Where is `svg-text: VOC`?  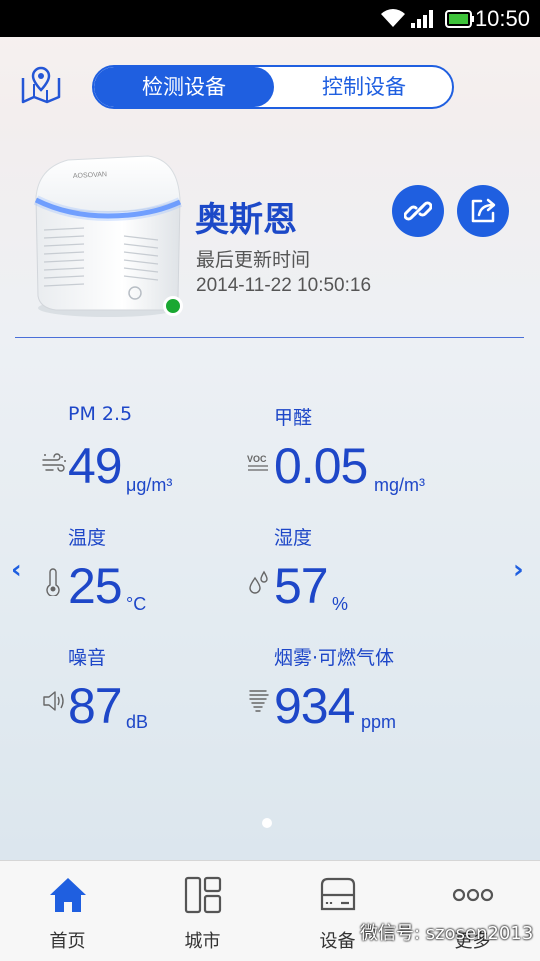 svg-text: VOC is located at coordinates (257, 459).